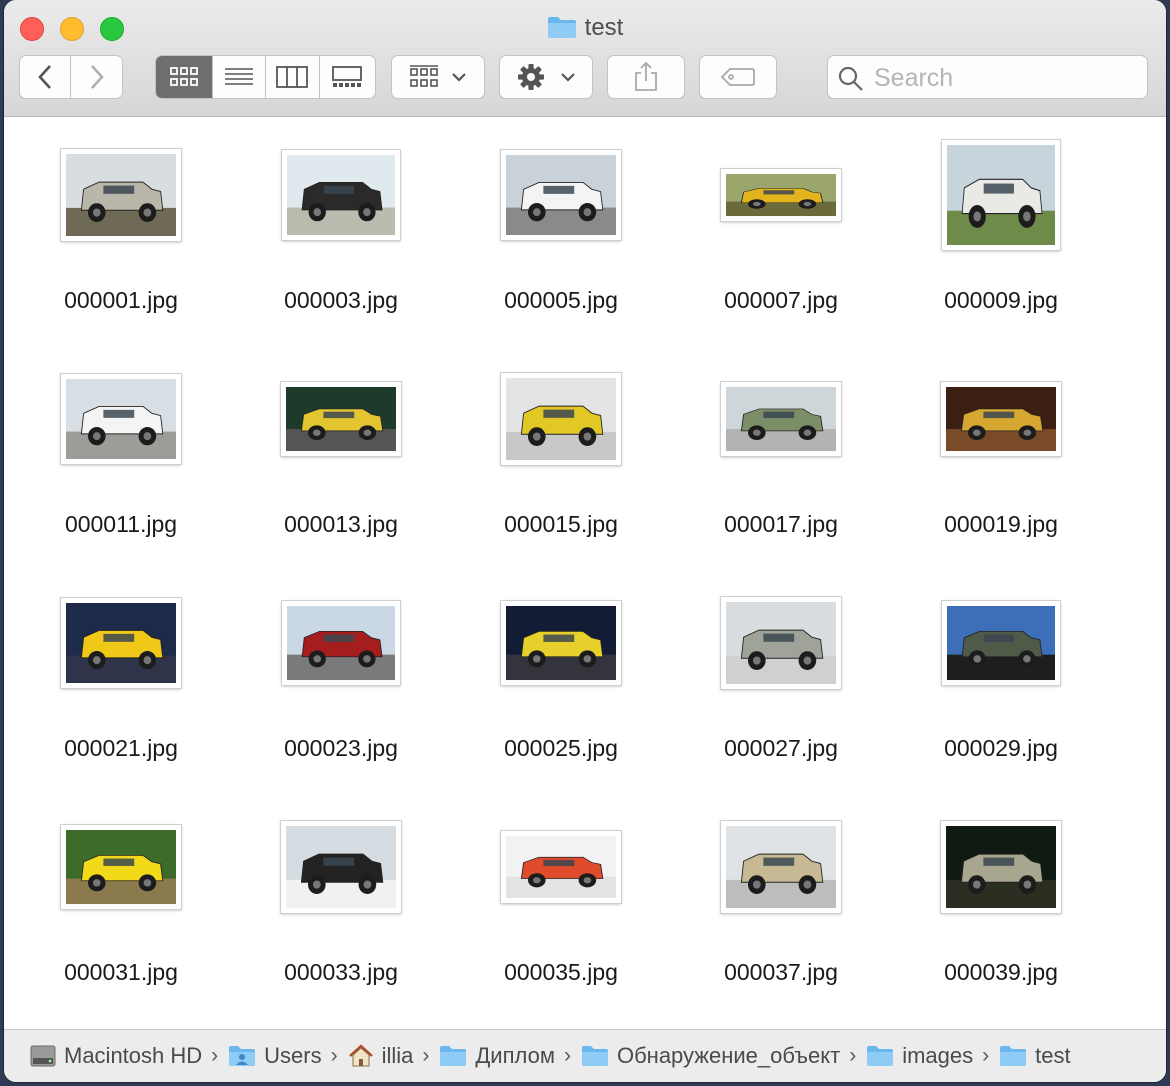 Image resolution: width=1170 pixels, height=1086 pixels. Describe the element at coordinates (347, 77) in the screenshot. I see `gallery-view-button` at that location.